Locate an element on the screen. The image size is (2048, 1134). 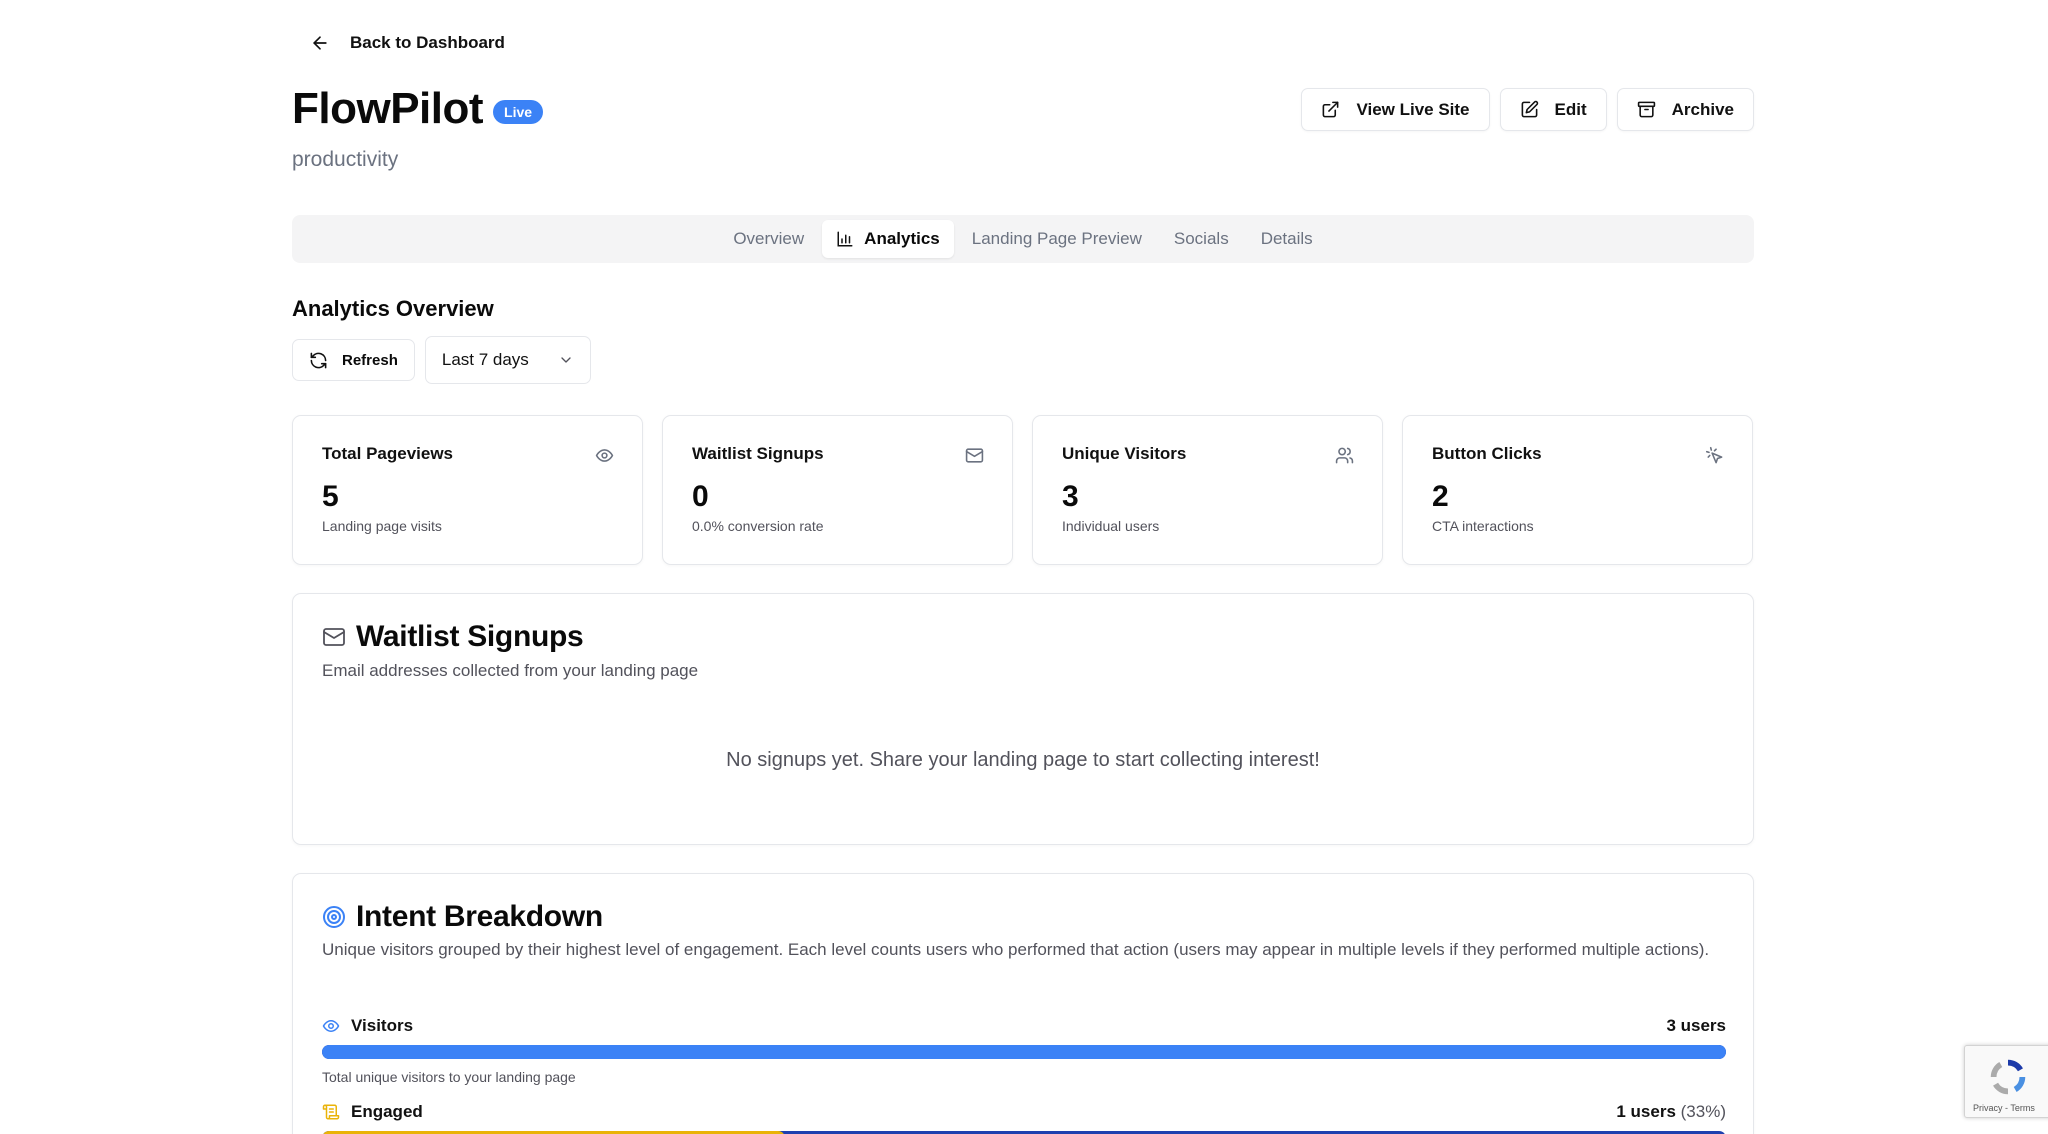
stat-card-unique-visitors: Unique Visitors 3 Individual users is located at coordinates (1207, 490).